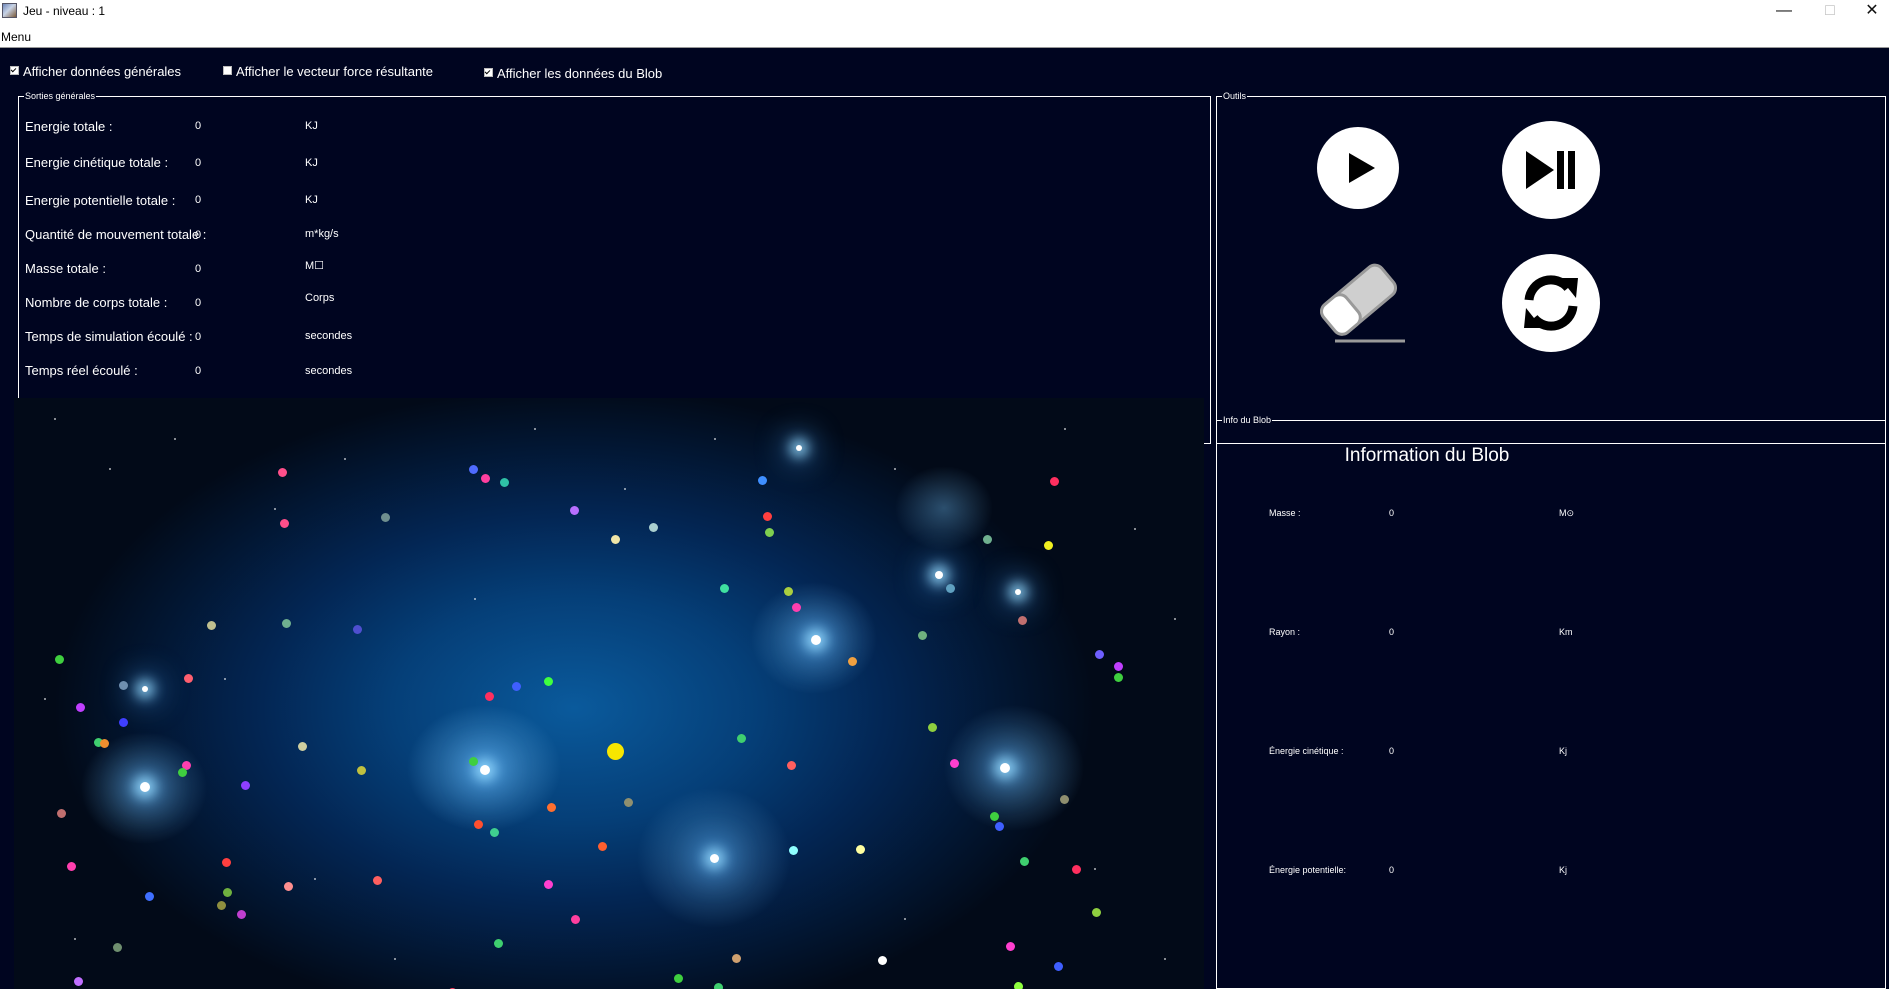 The image size is (1889, 989). I want to click on minimize-button: —, so click(1784, 11).